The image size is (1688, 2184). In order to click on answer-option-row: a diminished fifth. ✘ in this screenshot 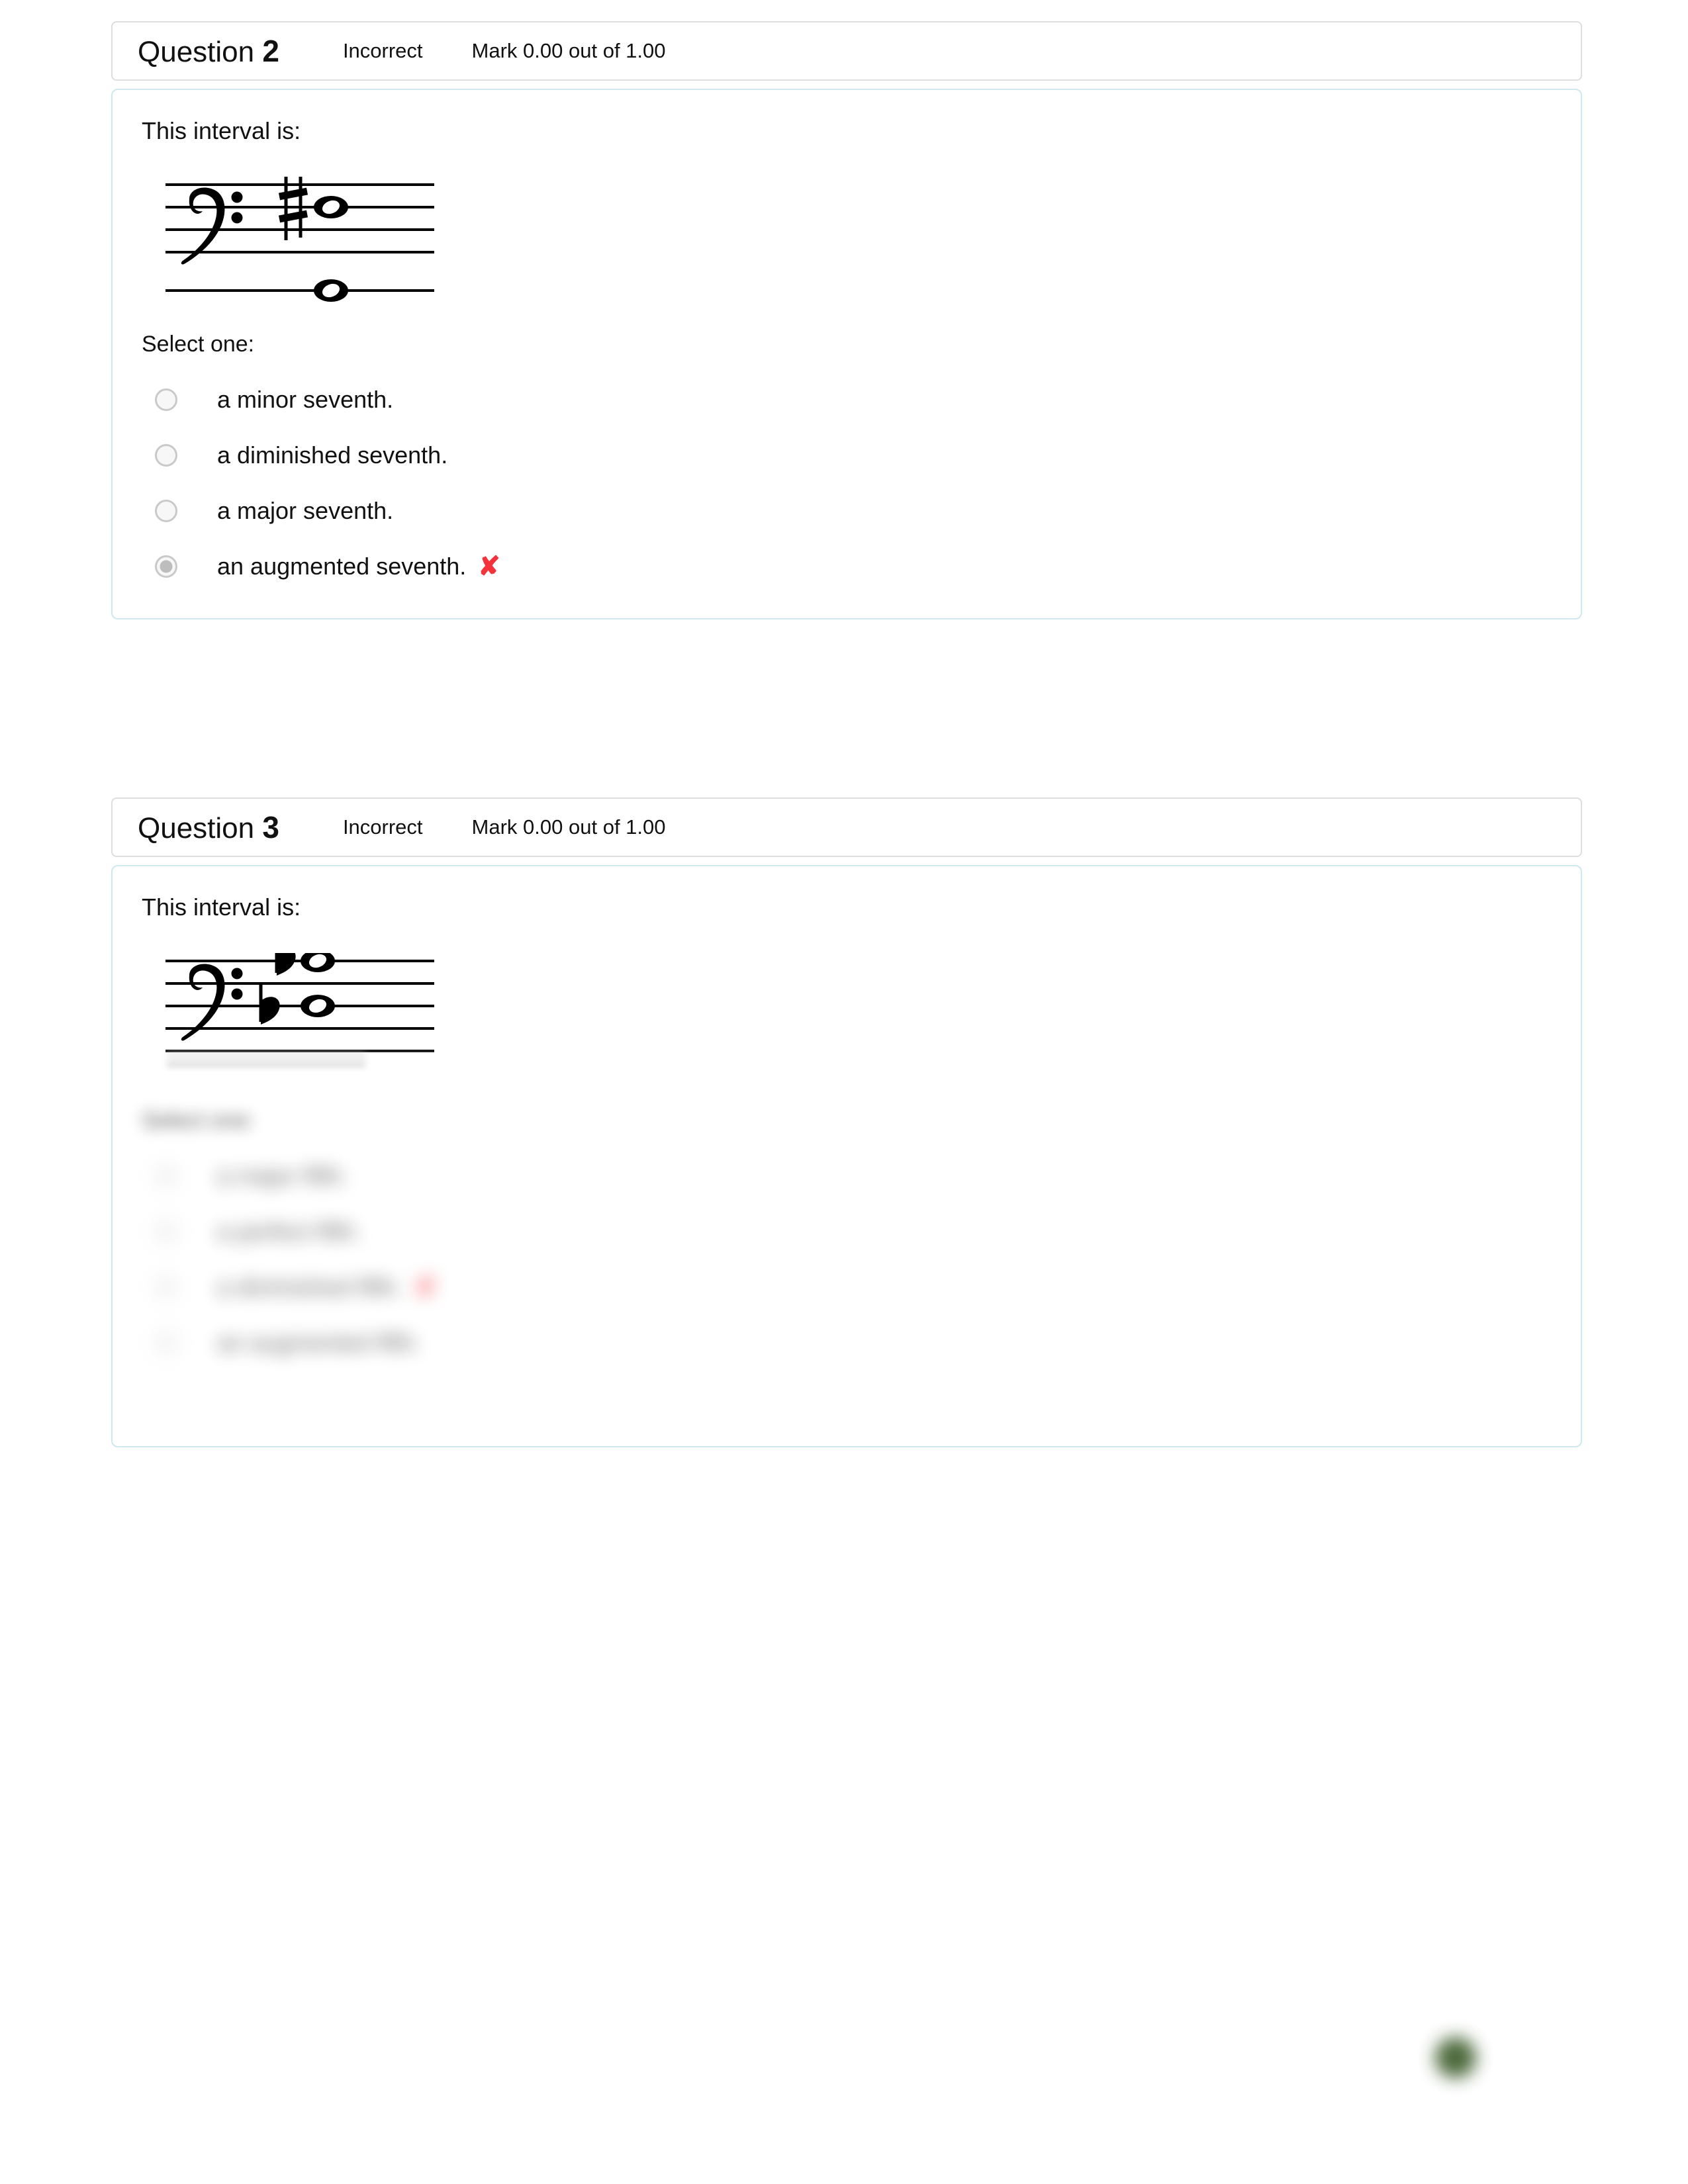, I will do `click(852, 1287)`.